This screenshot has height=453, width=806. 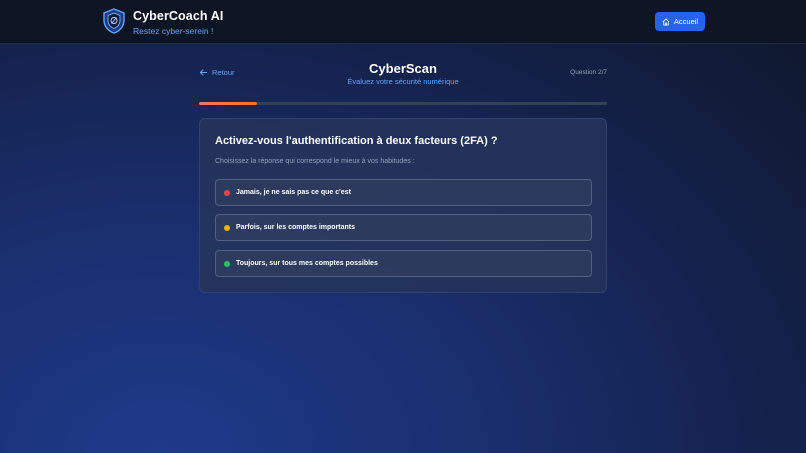 What do you see at coordinates (114, 21) in the screenshot?
I see `shield-icon` at bounding box center [114, 21].